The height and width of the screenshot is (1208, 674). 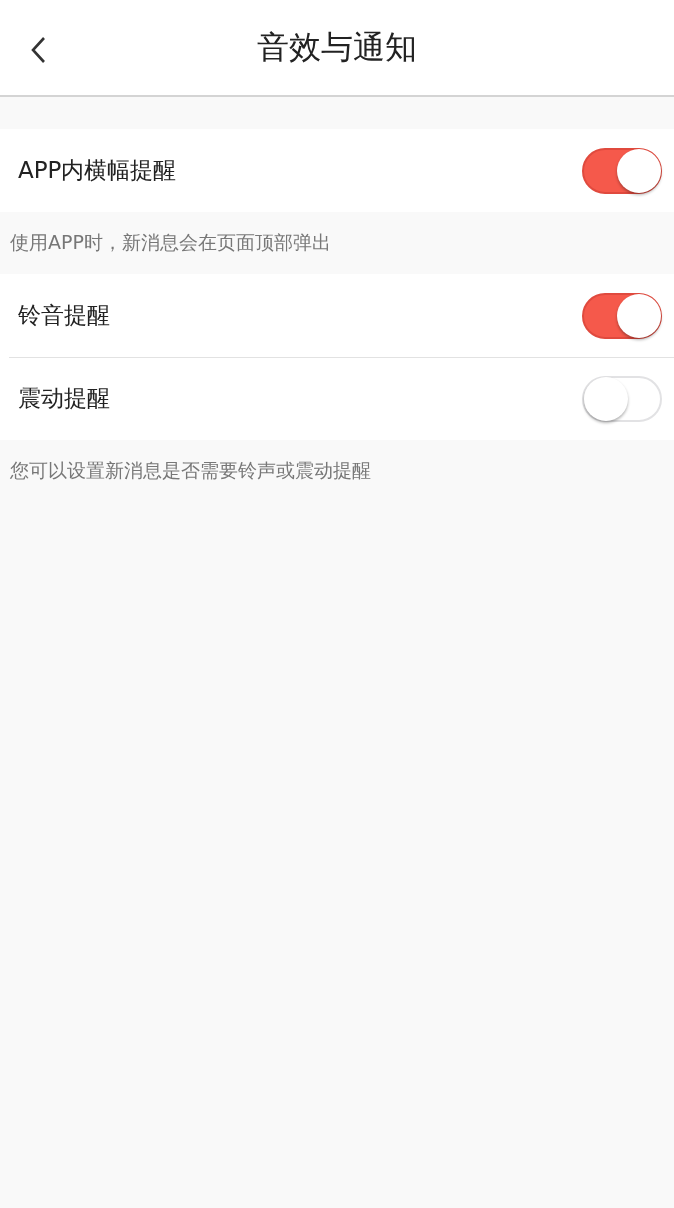 What do you see at coordinates (64, 315) in the screenshot?
I see `setting-label: 铃音提醒` at bounding box center [64, 315].